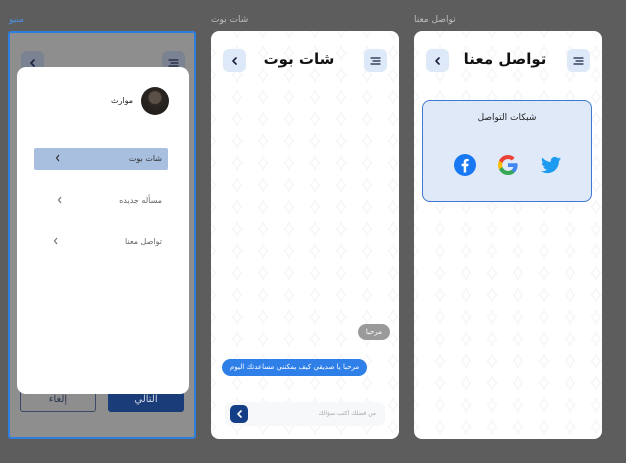 The height and width of the screenshot is (463, 626). I want to click on menu-item-label: شات بوت, so click(145, 158).